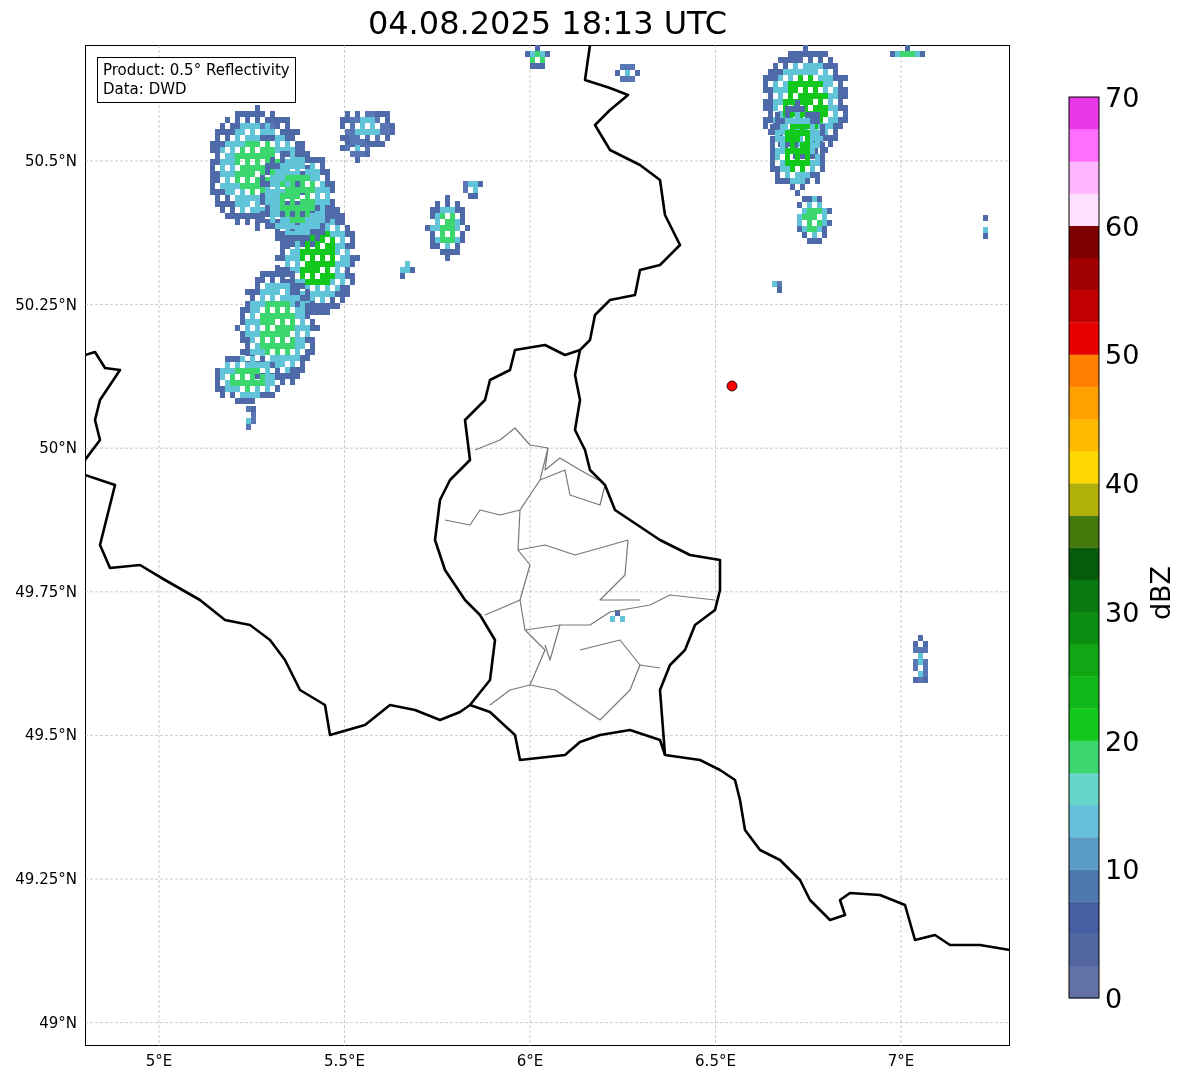  I want to click on scale-title: dBZ, so click(1160, 593).